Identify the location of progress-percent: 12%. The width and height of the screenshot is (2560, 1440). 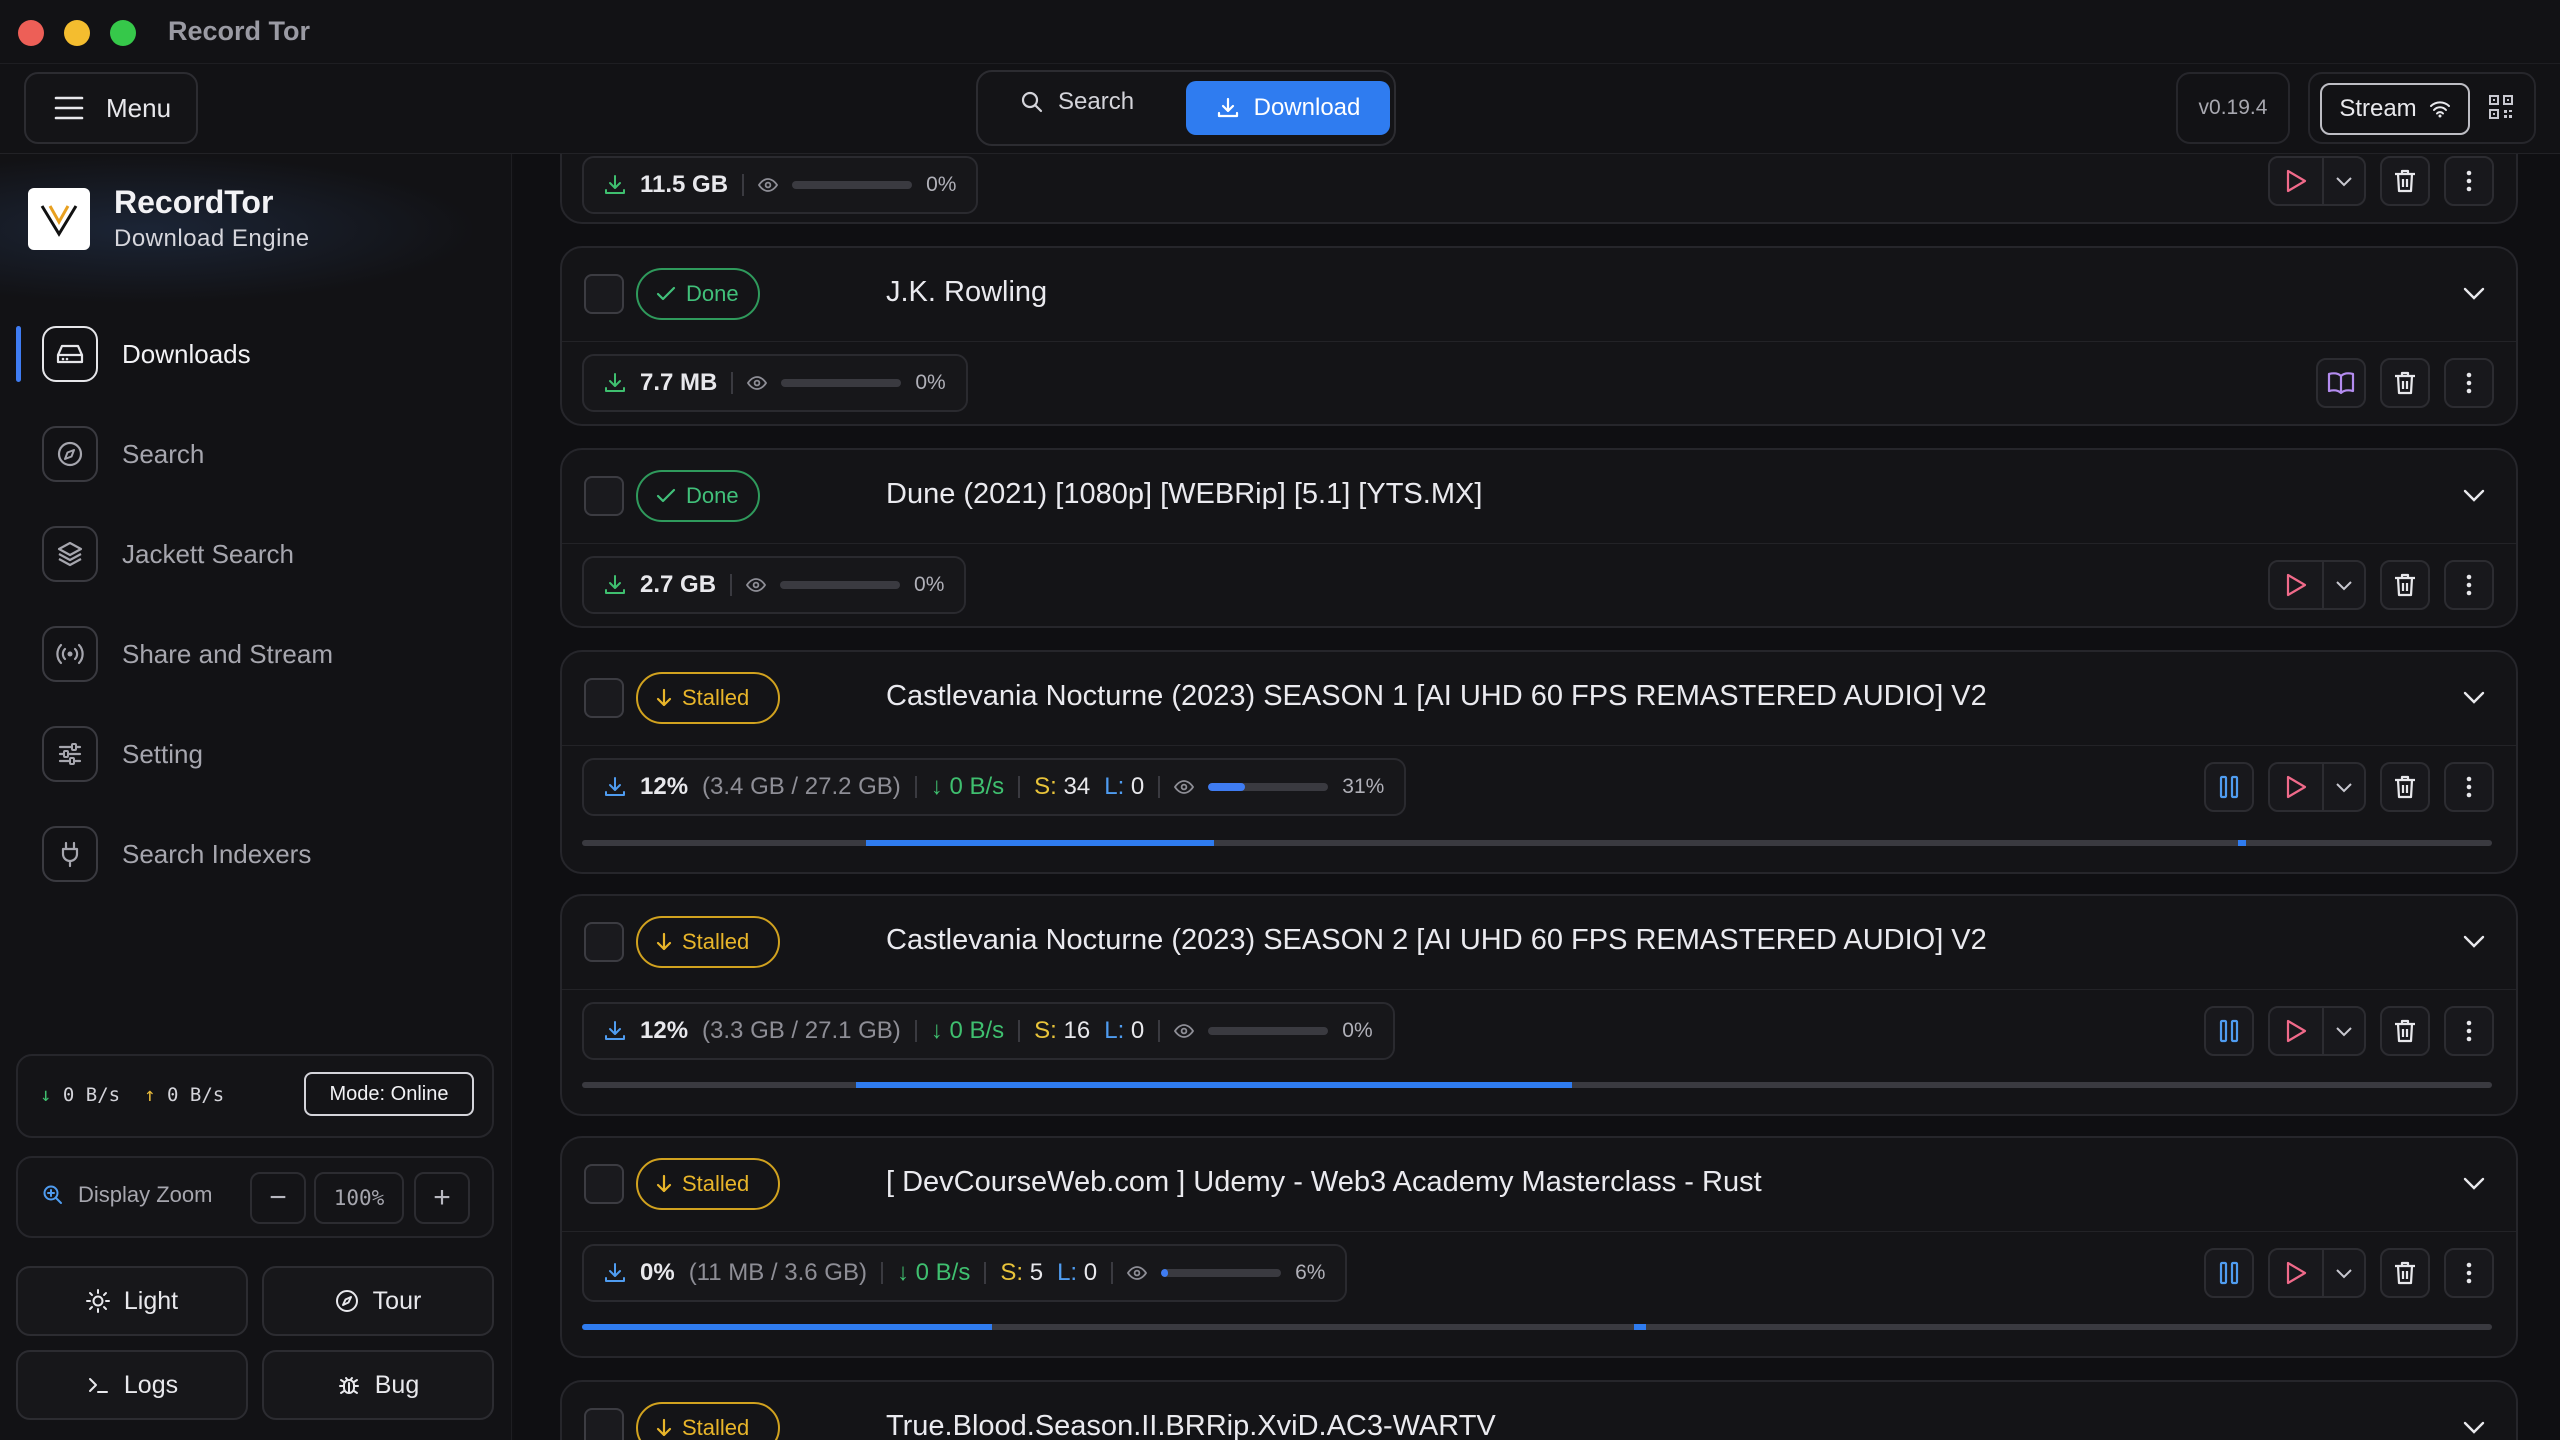
(664, 1030).